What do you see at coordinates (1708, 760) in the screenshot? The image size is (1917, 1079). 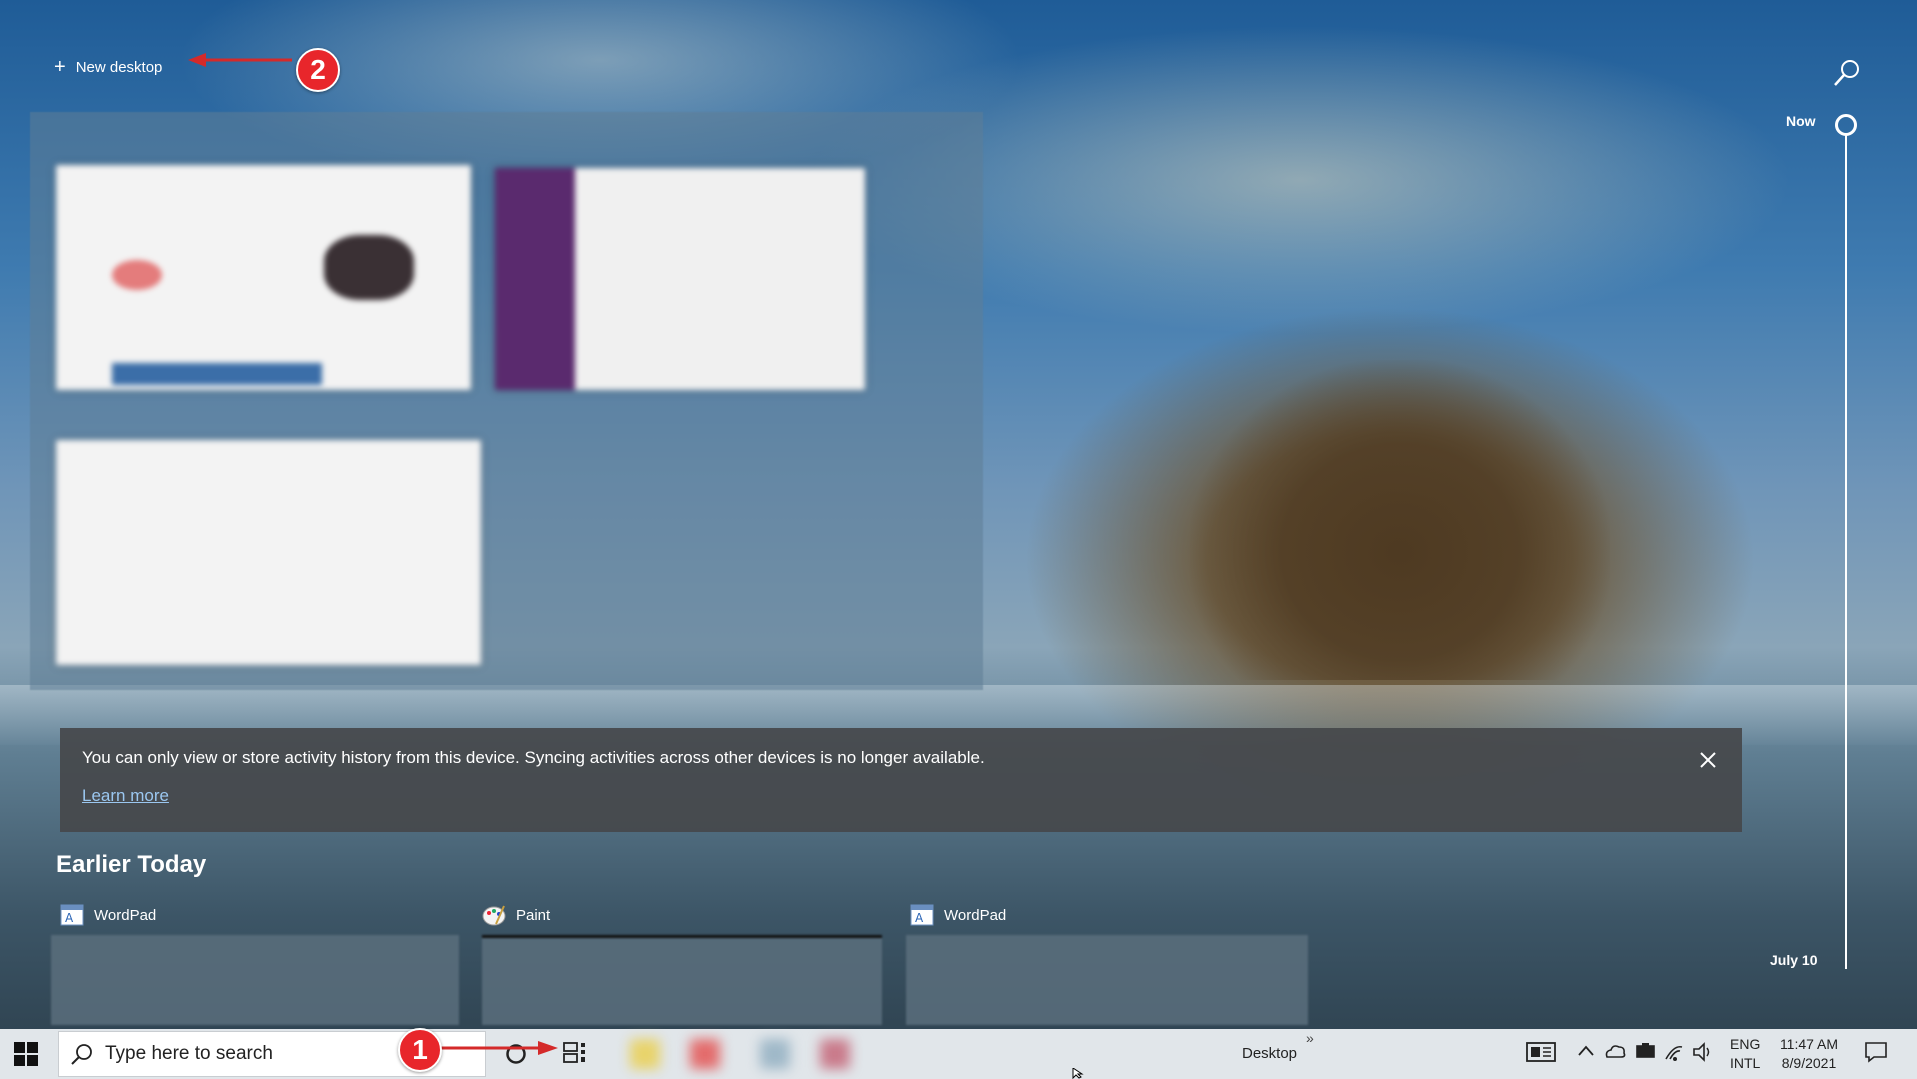 I see `close-icon` at bounding box center [1708, 760].